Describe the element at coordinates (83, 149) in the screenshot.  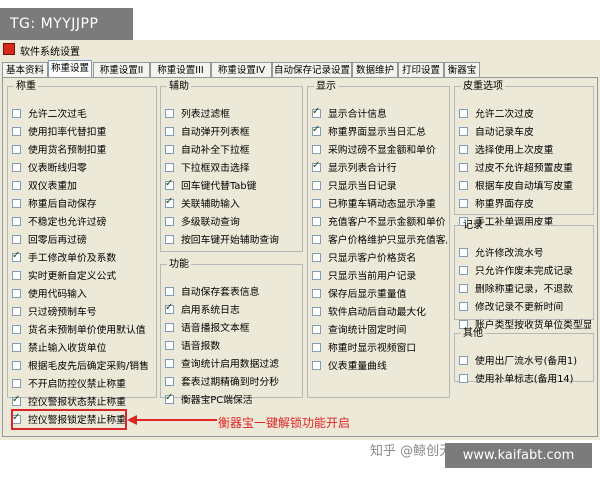
I see `checkbox-option: 使用货名预制扣重` at that location.